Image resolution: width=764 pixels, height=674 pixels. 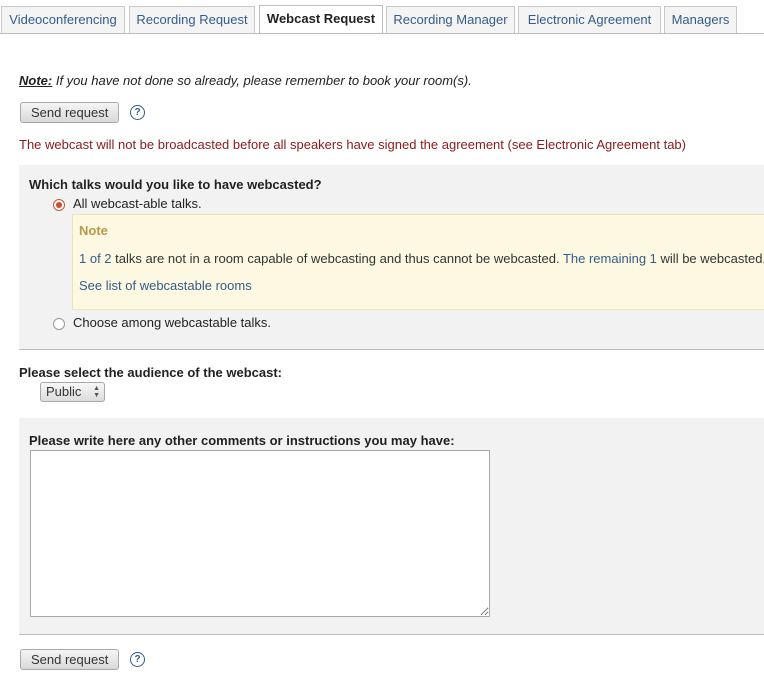 I want to click on select-arrows-icon: ▲ ▼, so click(x=96, y=392).